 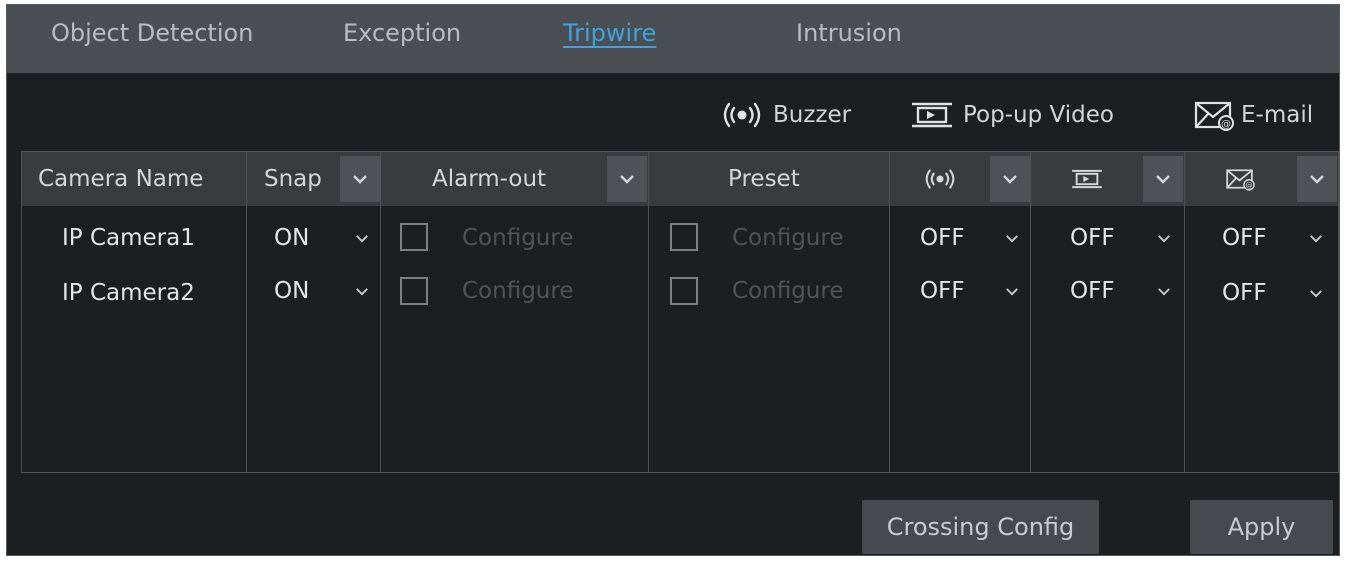 I want to click on tab-object-detection: Object Detection, so click(x=152, y=33).